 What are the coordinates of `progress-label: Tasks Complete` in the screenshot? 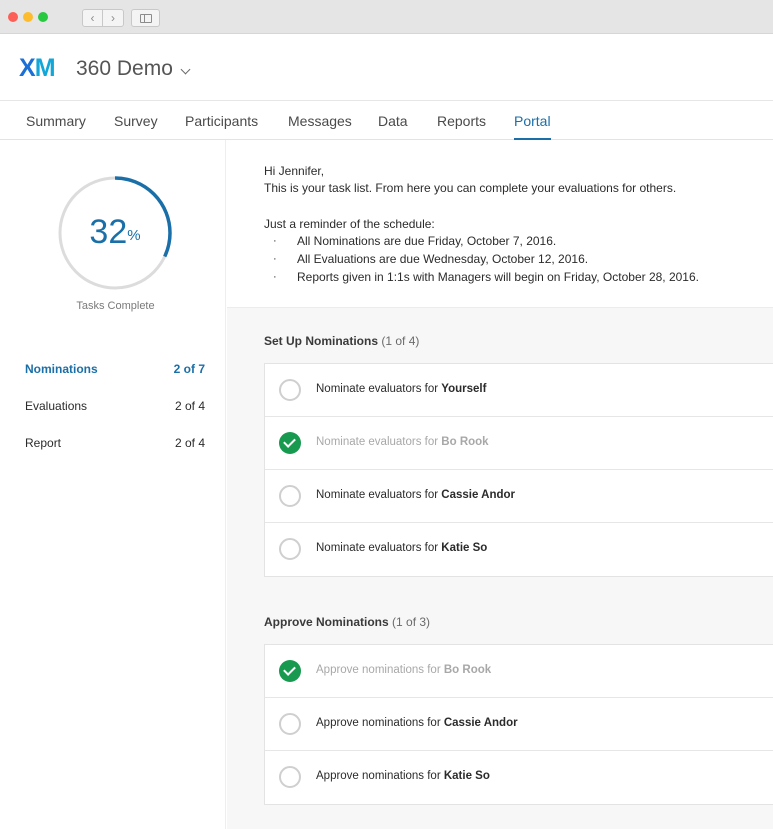 It's located at (115, 306).